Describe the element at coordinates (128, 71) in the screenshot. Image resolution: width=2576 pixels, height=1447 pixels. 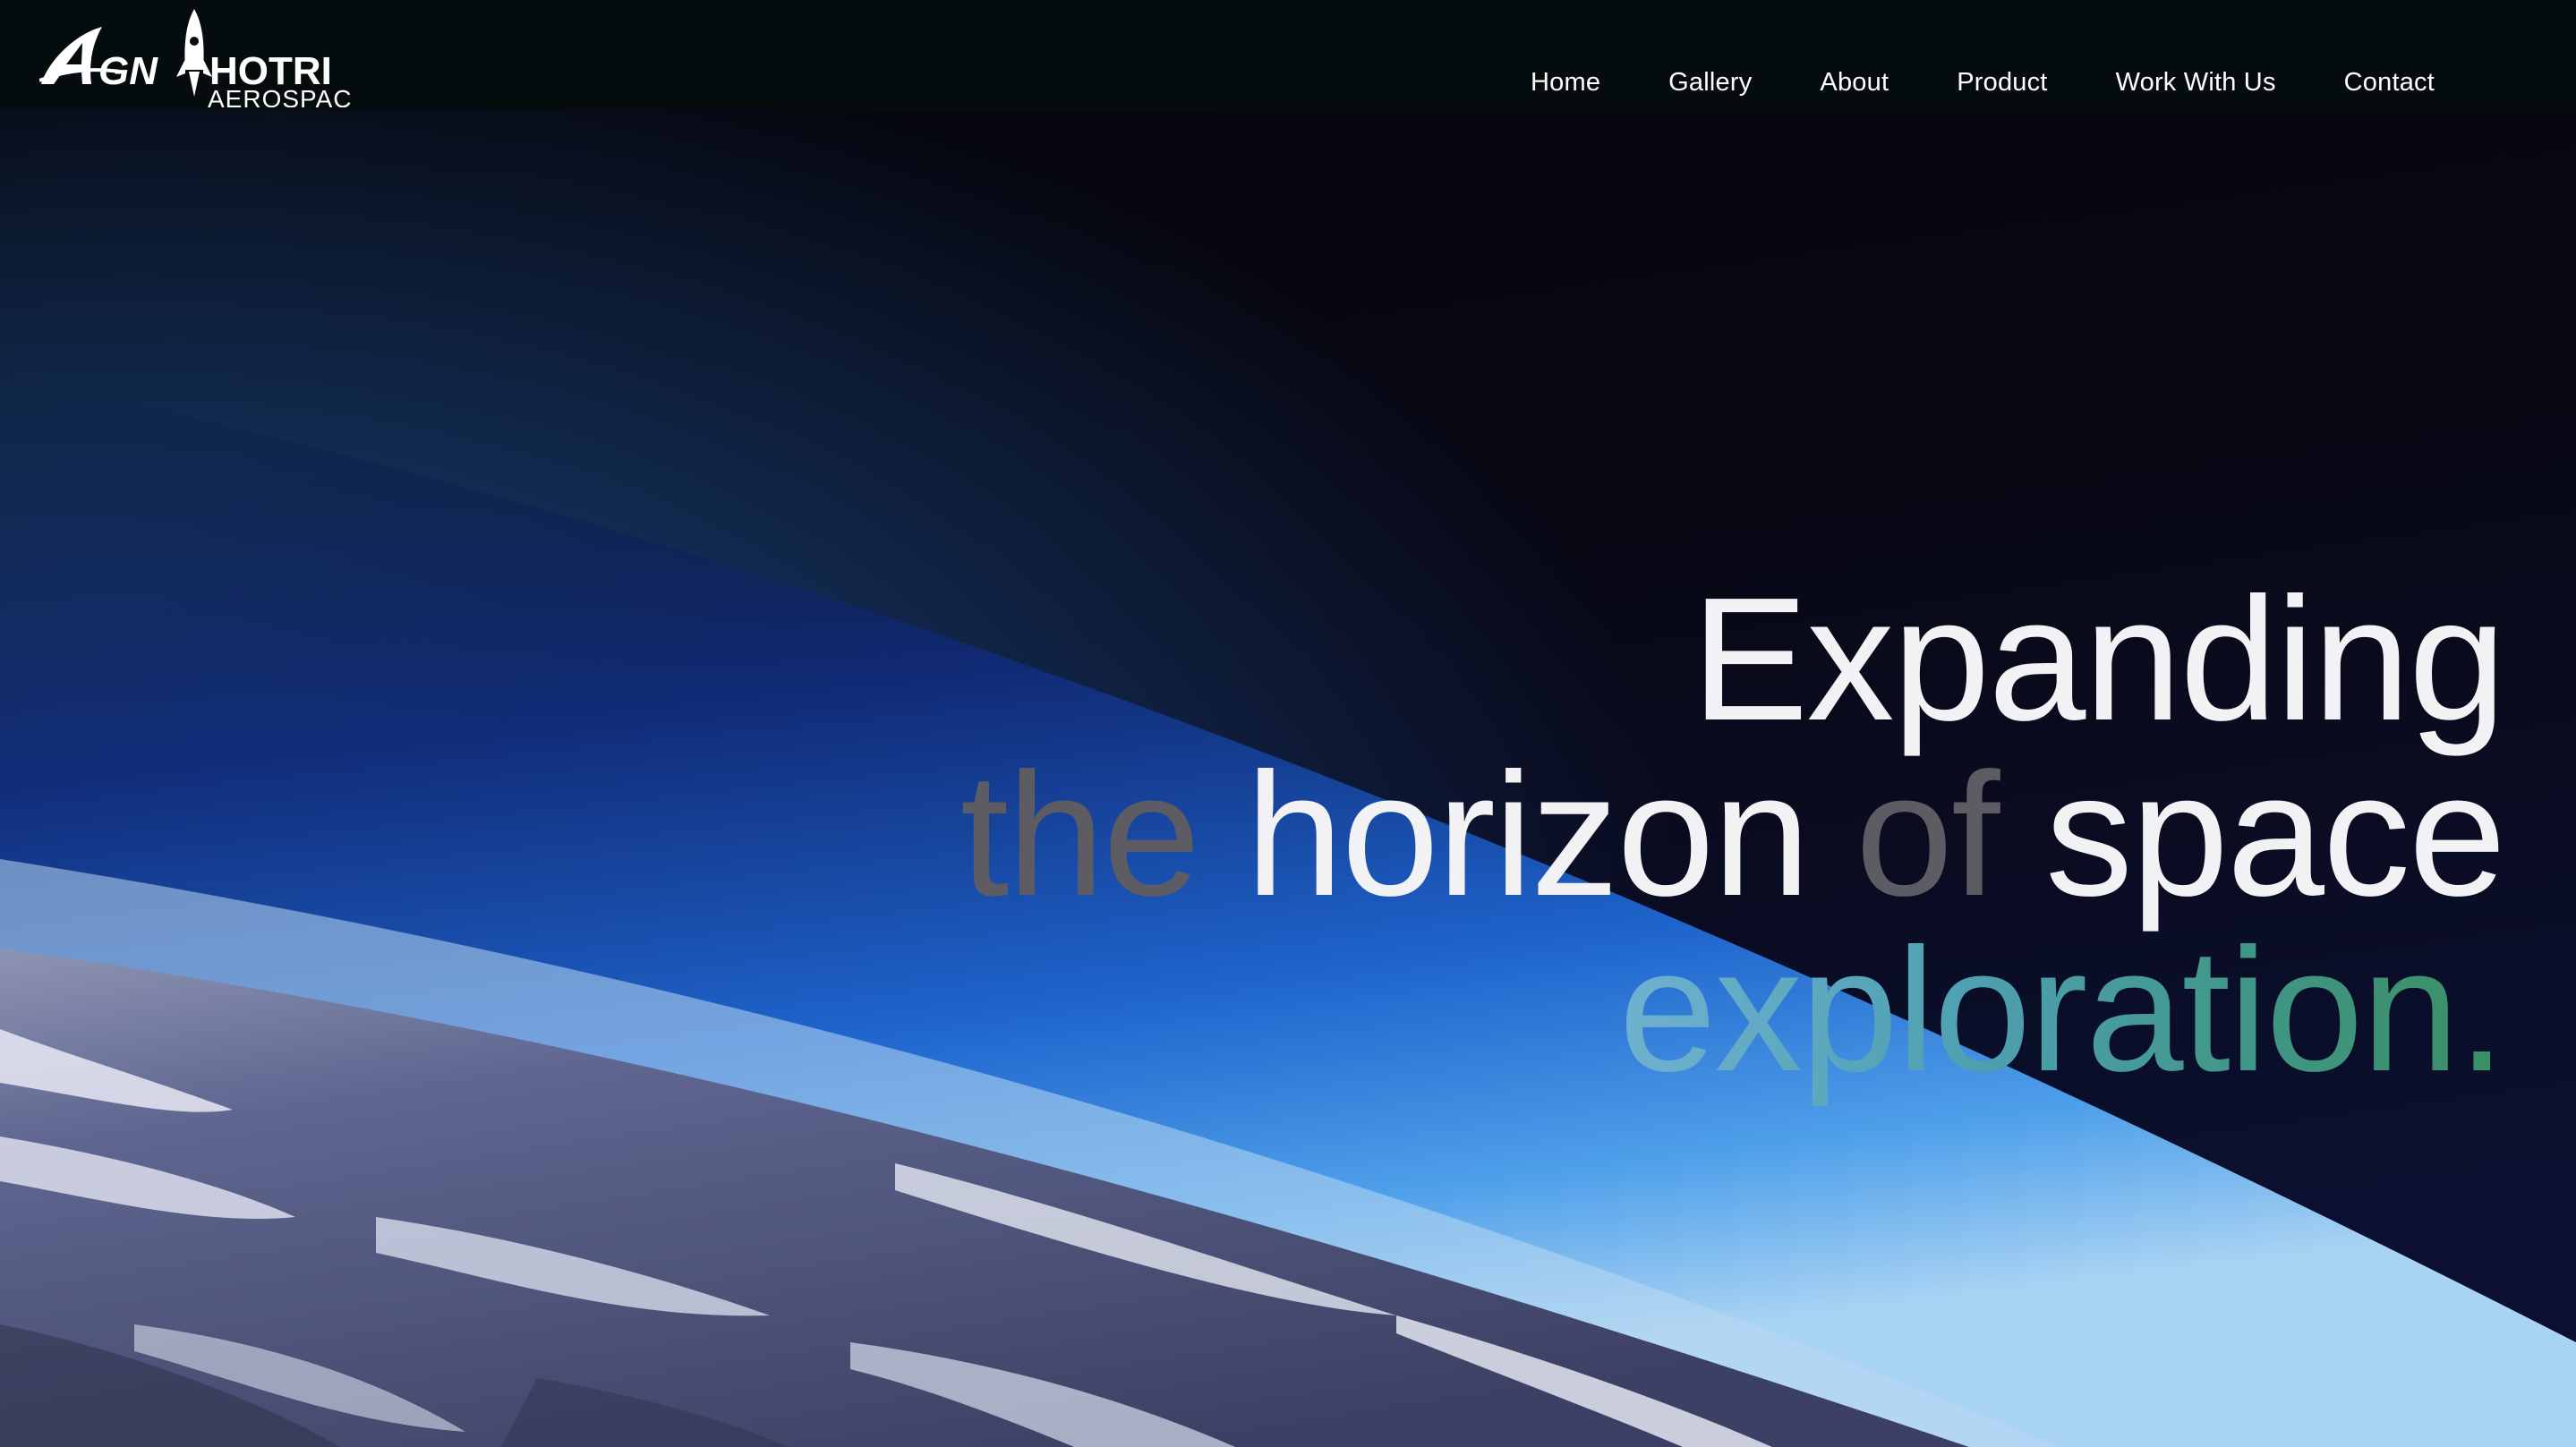
I see `svg-text: GN` at that location.